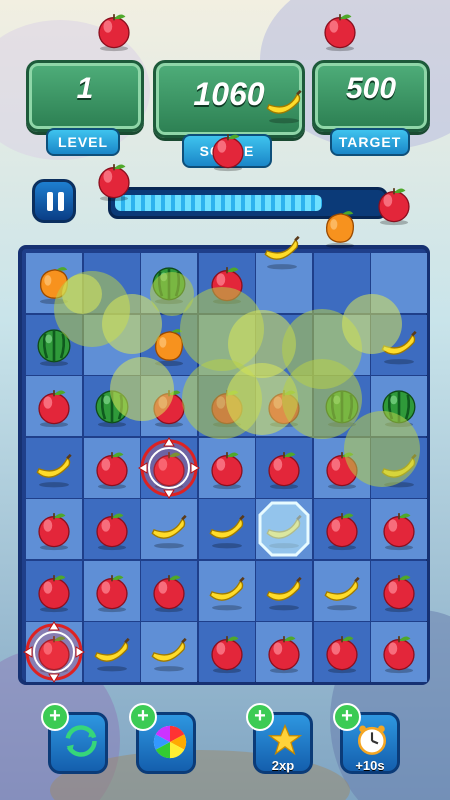 Image resolution: width=450 pixels, height=800 pixels. What do you see at coordinates (229, 94) in the screenshot?
I see `score-value: 1060` at bounding box center [229, 94].